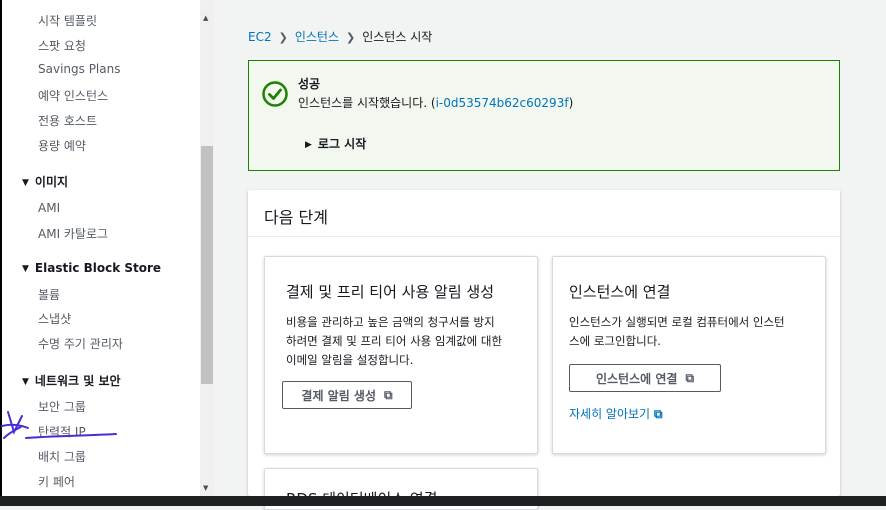 This screenshot has height=510, width=886. I want to click on sidebar-item-dedicated-hosts: 전용 호스트, so click(67, 120).